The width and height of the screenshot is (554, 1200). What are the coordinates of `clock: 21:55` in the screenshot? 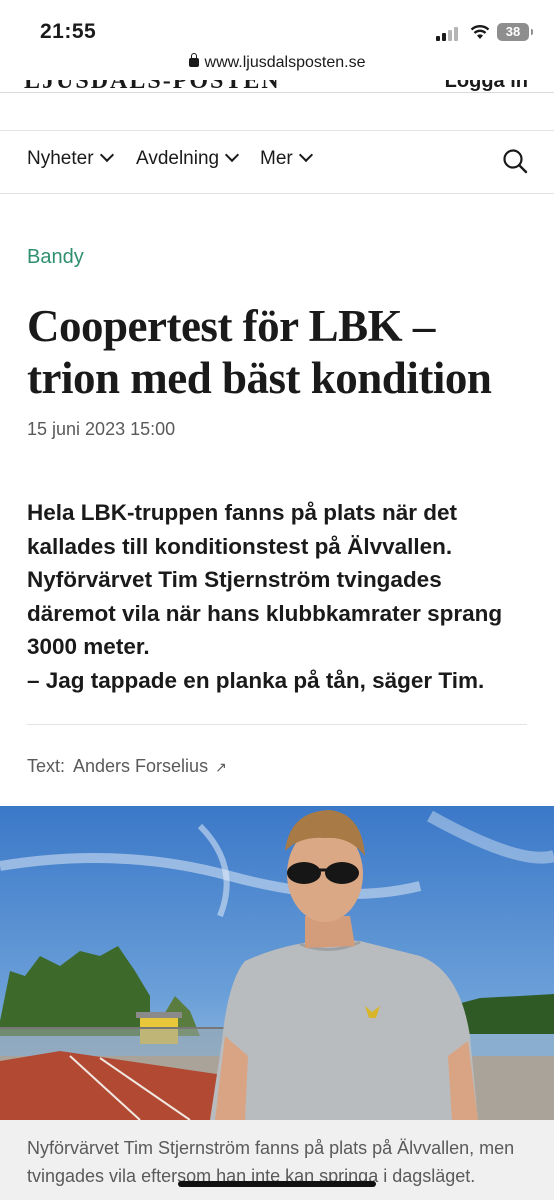 It's located at (68, 31).